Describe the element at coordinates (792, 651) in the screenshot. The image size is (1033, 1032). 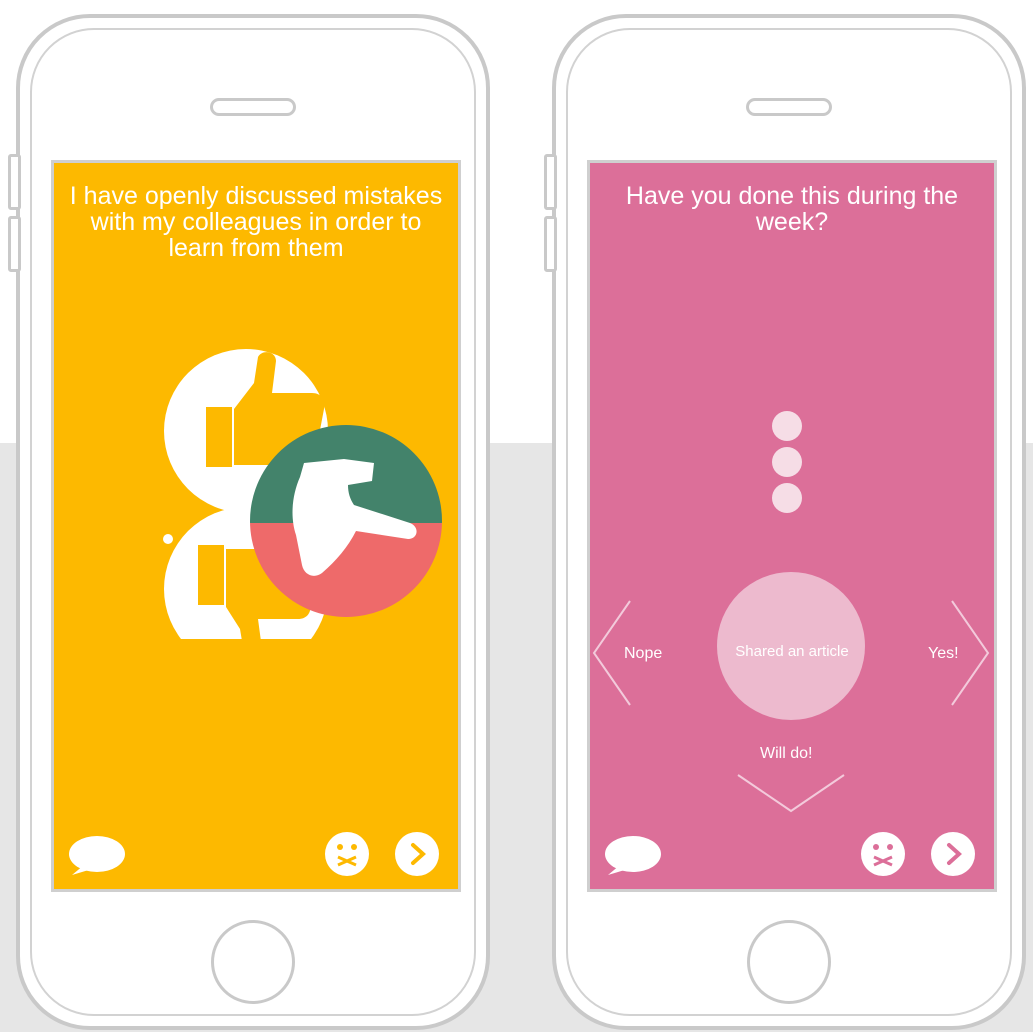
I see `card-label: Shared an article` at that location.